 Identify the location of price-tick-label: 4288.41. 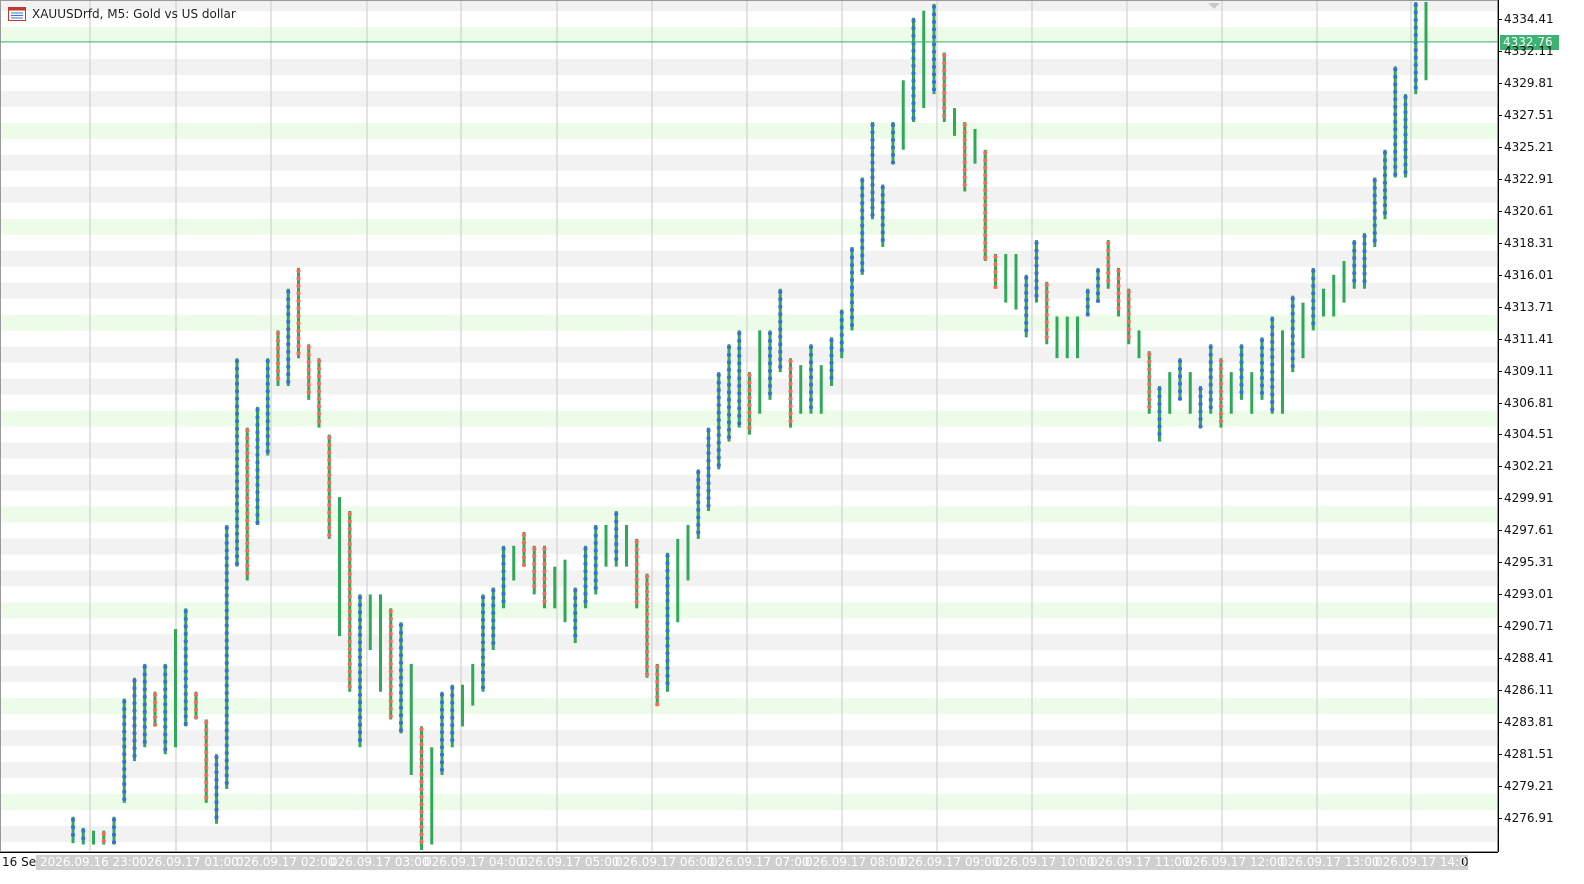
(1529, 658).